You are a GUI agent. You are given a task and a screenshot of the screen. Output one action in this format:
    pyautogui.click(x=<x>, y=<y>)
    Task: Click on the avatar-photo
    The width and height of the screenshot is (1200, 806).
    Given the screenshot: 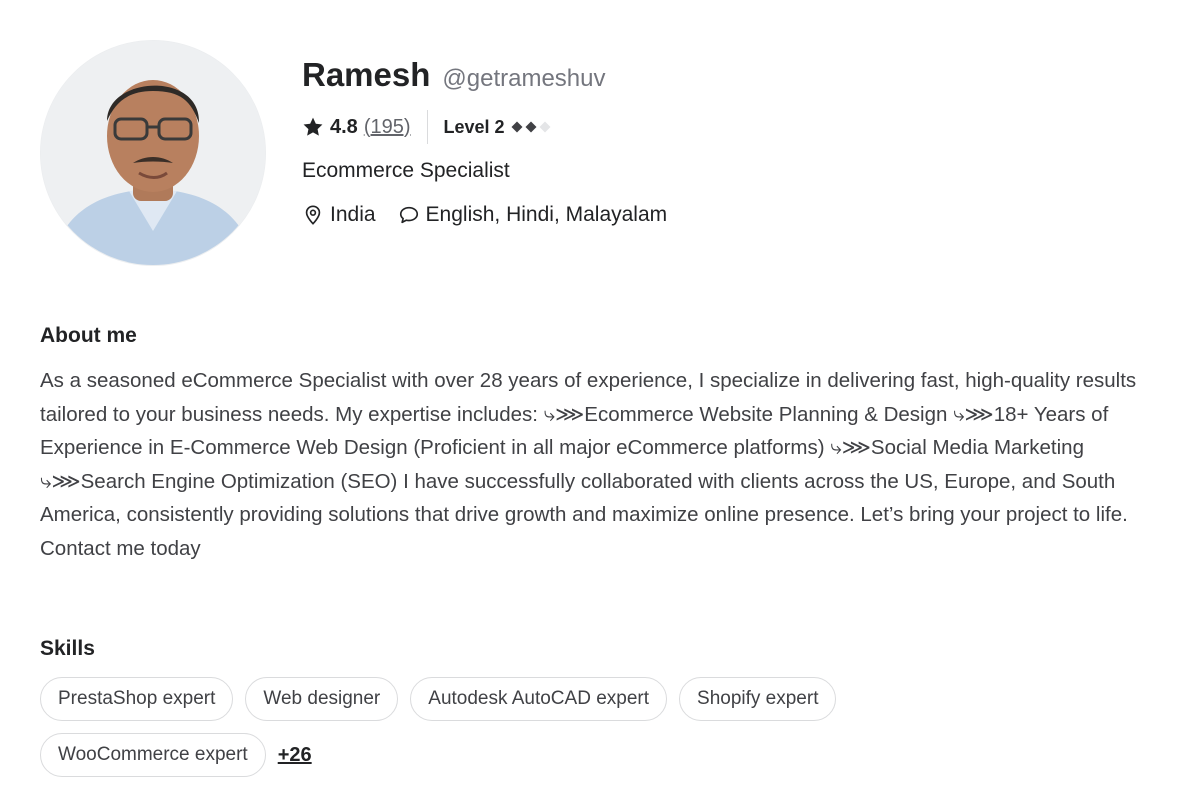 What is the action you would take?
    pyautogui.click(x=153, y=153)
    